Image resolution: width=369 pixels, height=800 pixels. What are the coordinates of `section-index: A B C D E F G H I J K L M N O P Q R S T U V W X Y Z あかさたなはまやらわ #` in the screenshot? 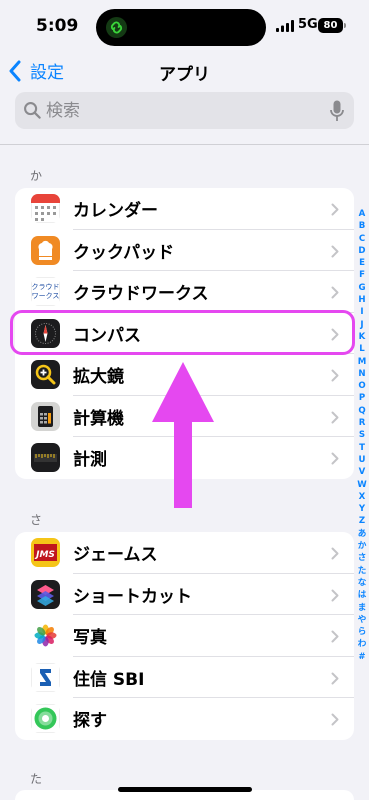 It's located at (362, 435).